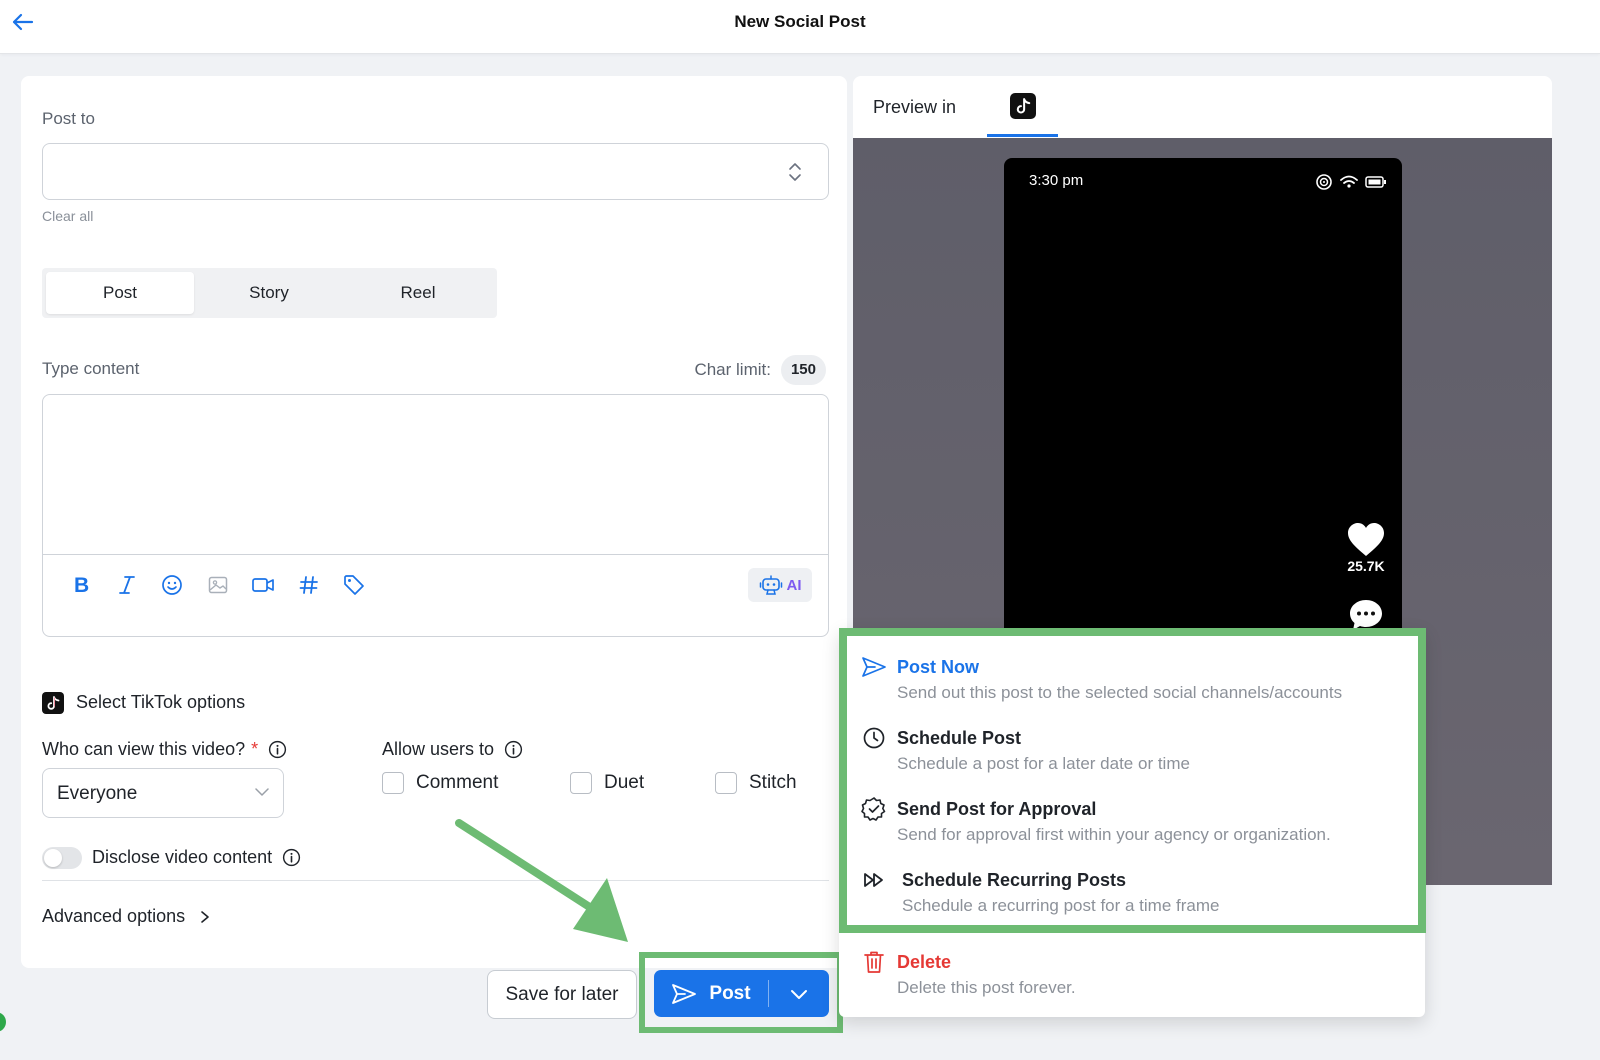 This screenshot has height=1060, width=1600. What do you see at coordinates (1351, 182) in the screenshot?
I see `status-icons` at bounding box center [1351, 182].